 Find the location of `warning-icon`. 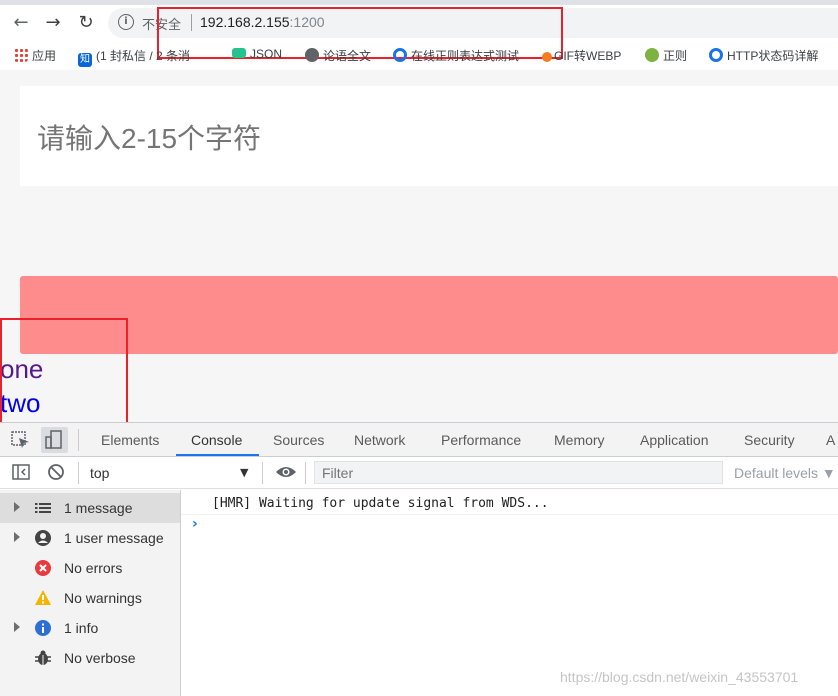

warning-icon is located at coordinates (43, 598).